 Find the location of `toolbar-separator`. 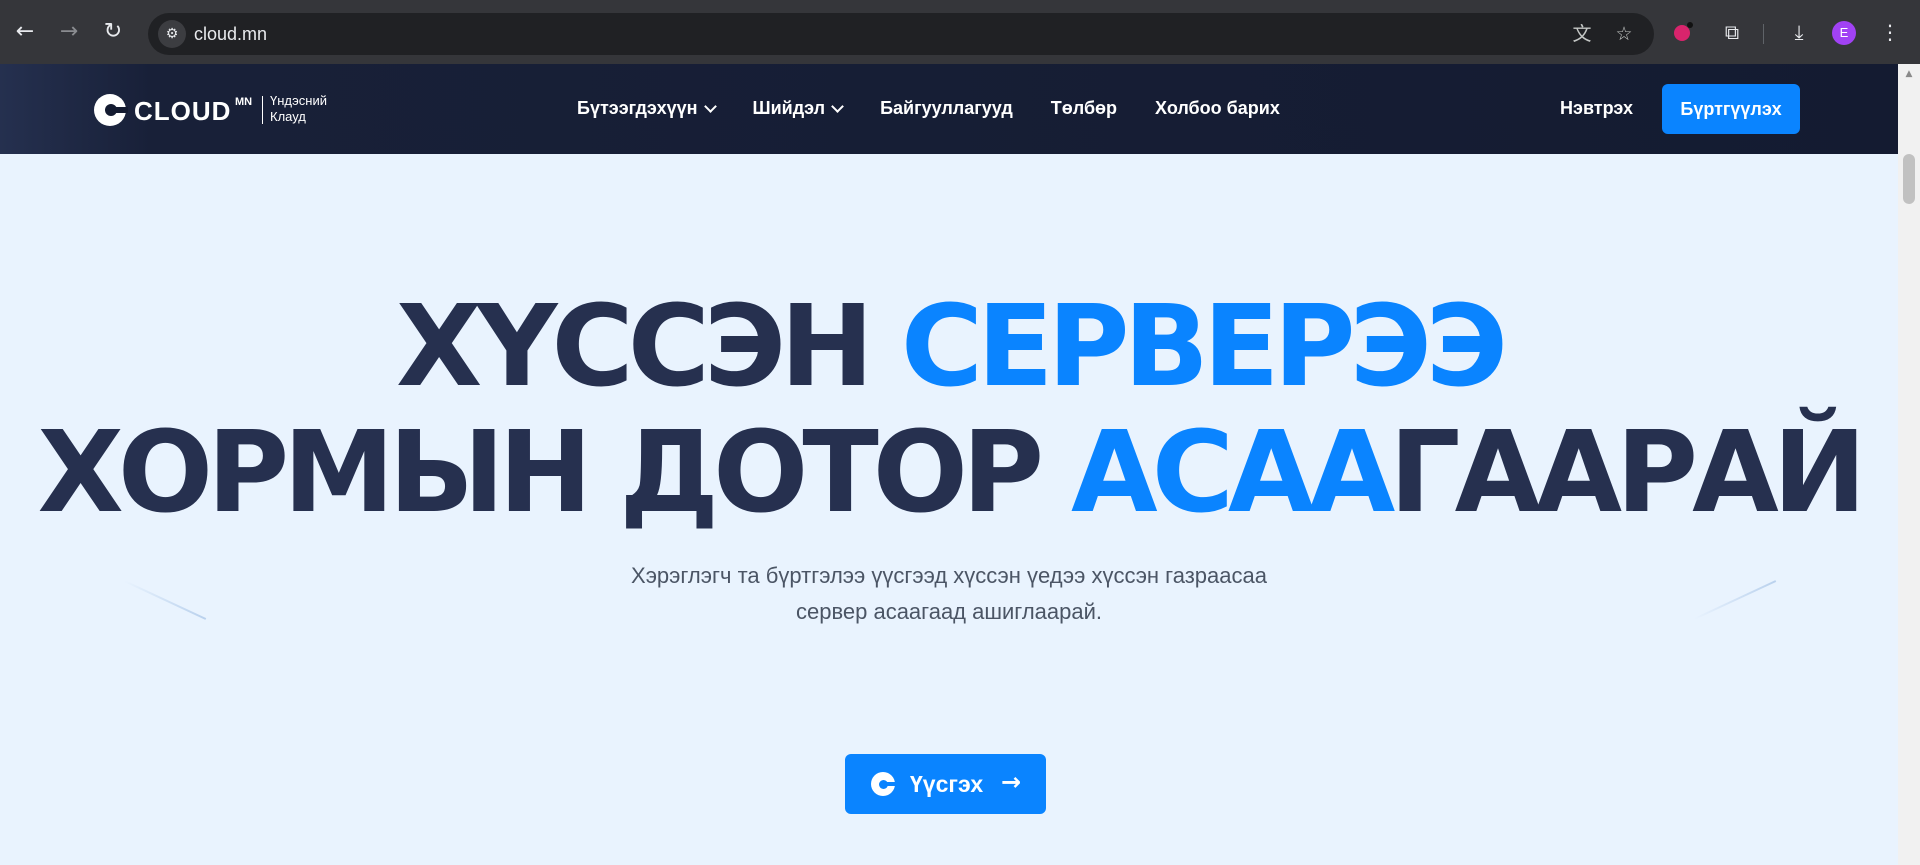

toolbar-separator is located at coordinates (1763, 34).